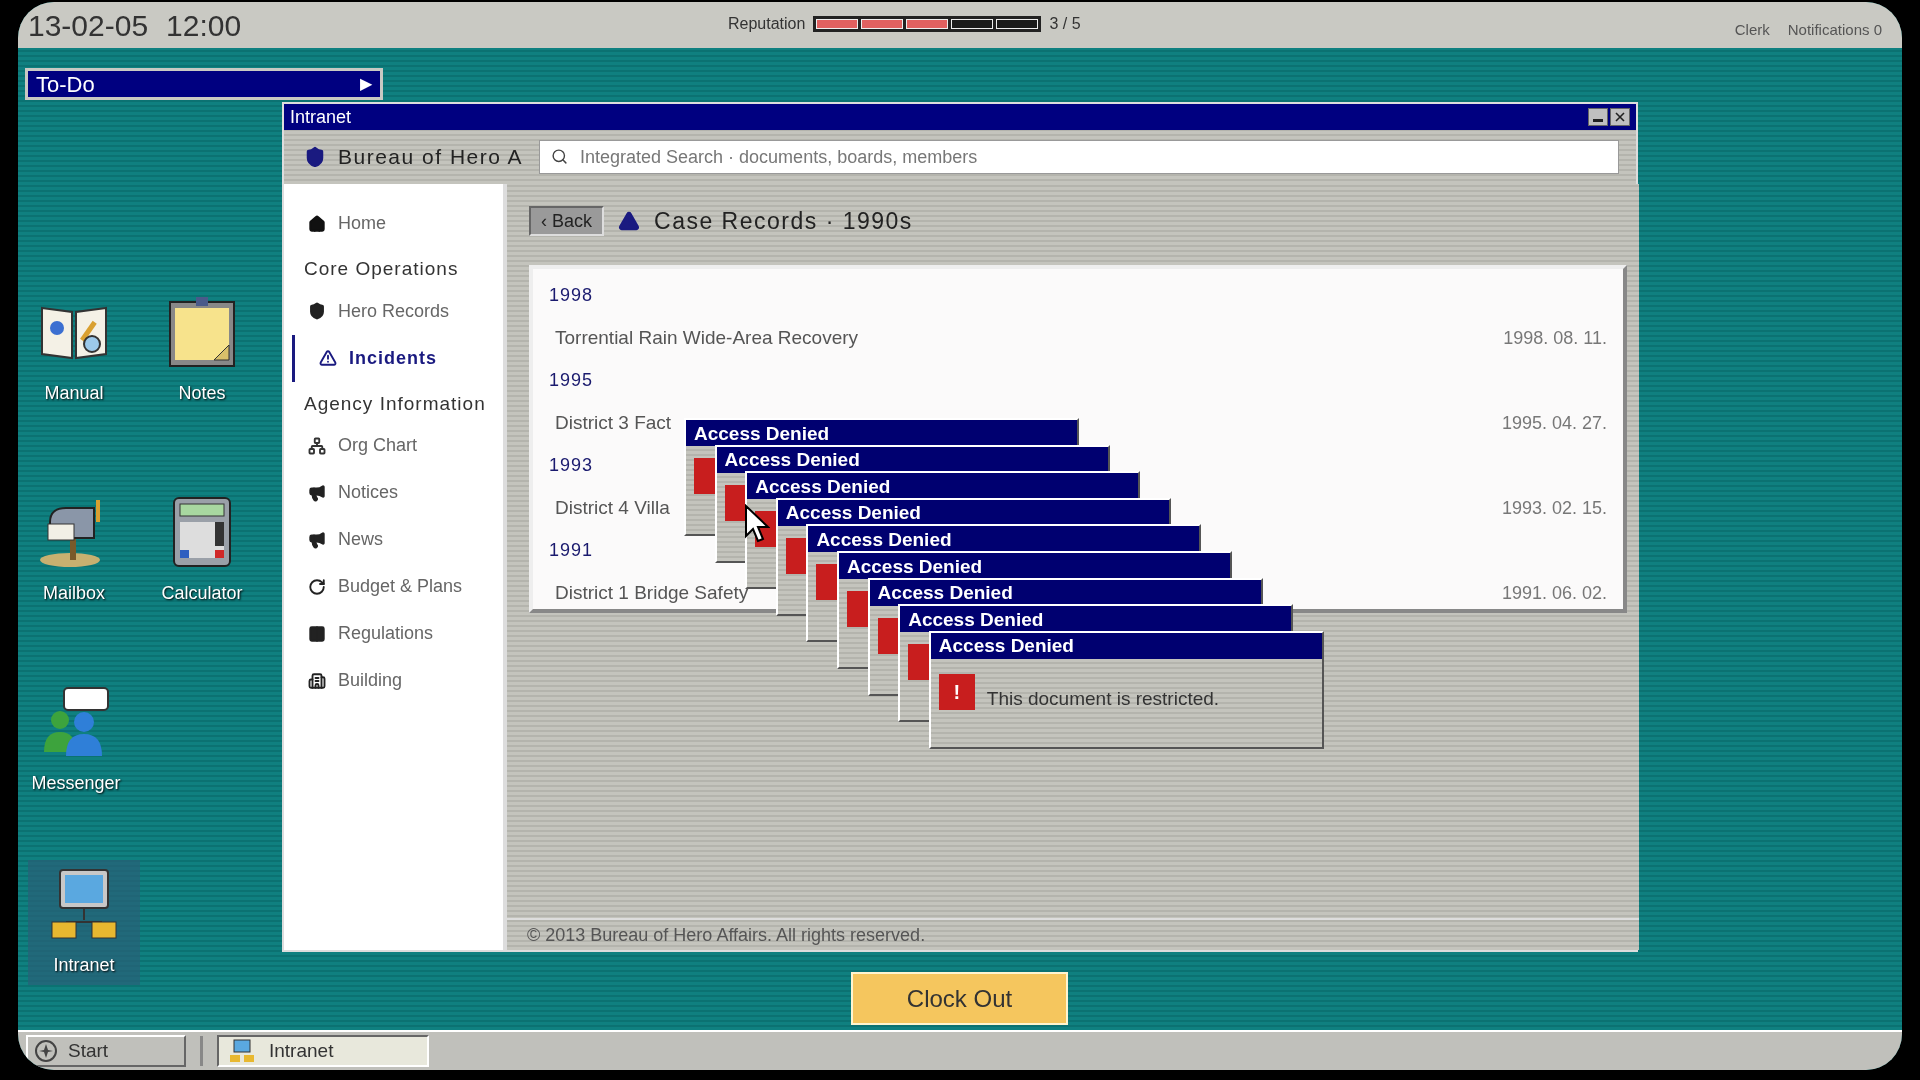  What do you see at coordinates (393, 223) in the screenshot?
I see `sidebar-item: Home` at bounding box center [393, 223].